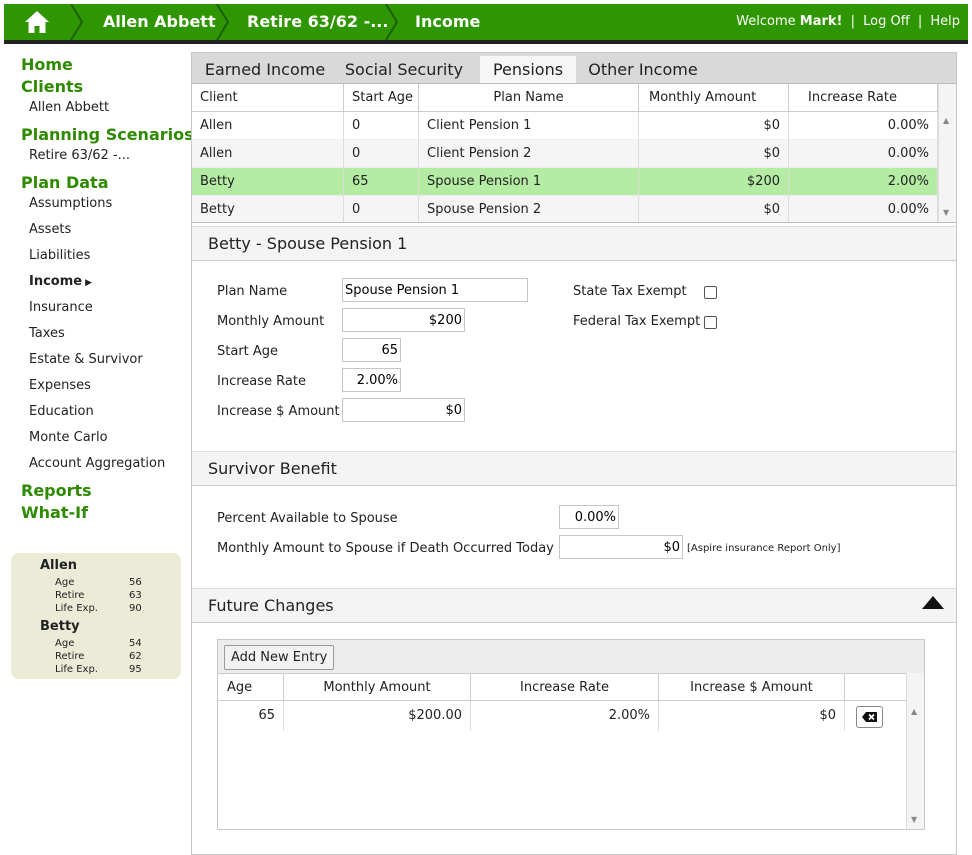 This screenshot has width=972, height=855. Describe the element at coordinates (60, 385) in the screenshot. I see `sidebar-item-expenses: Expenses` at that location.